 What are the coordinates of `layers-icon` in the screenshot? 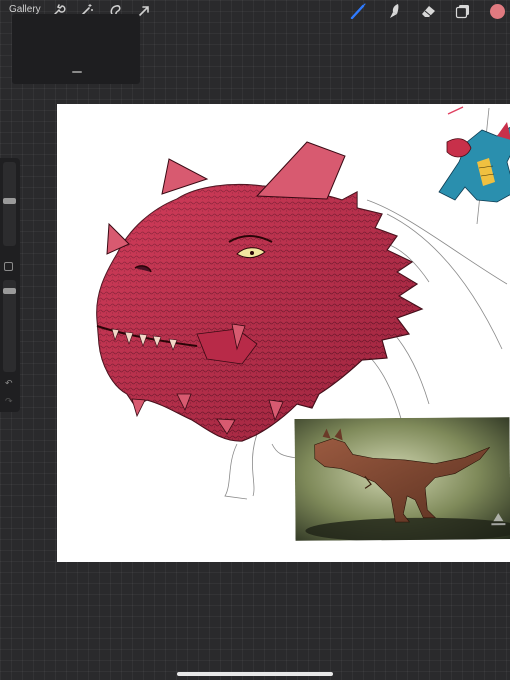 It's located at (463, 11).